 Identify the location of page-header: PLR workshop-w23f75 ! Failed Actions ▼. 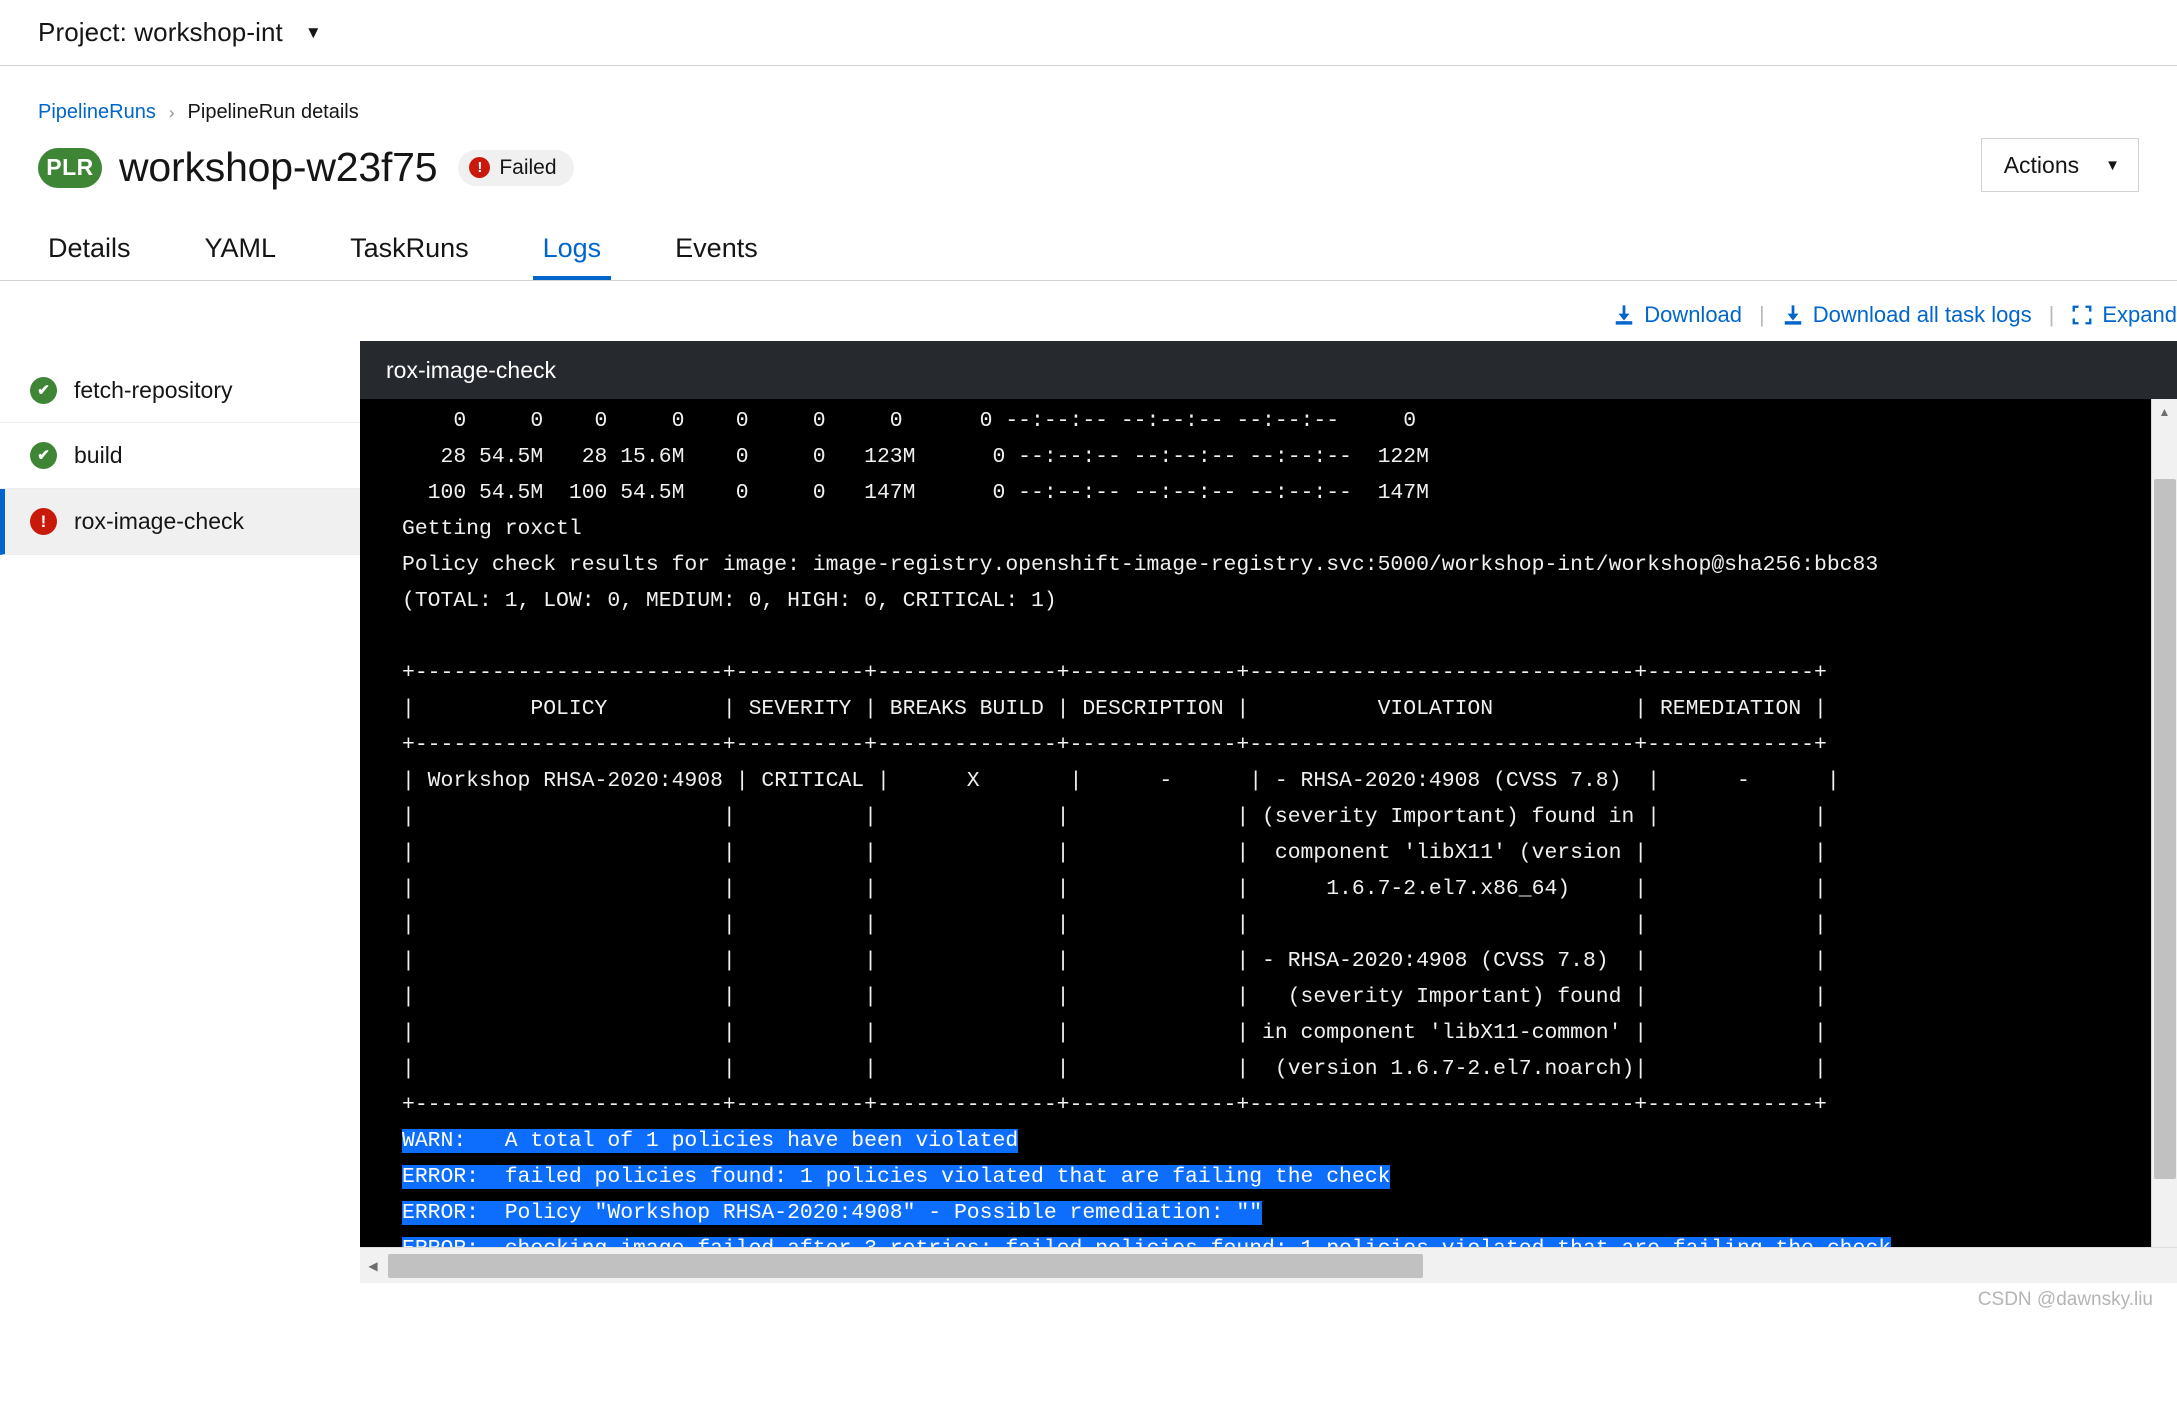
(1088, 158).